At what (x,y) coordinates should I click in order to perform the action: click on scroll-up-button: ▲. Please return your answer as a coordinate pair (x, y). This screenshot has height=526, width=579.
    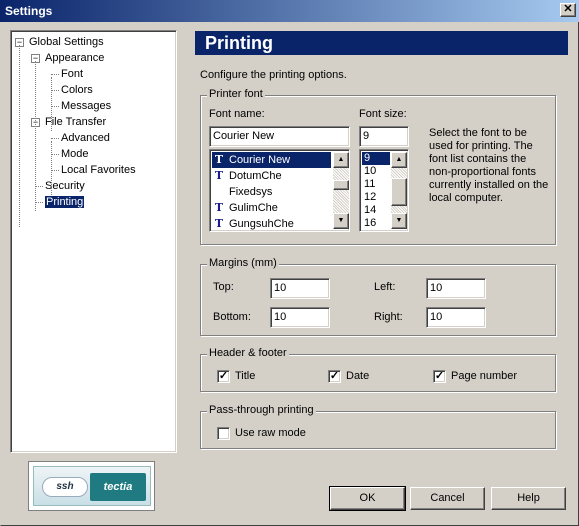
    Looking at the image, I should click on (341, 160).